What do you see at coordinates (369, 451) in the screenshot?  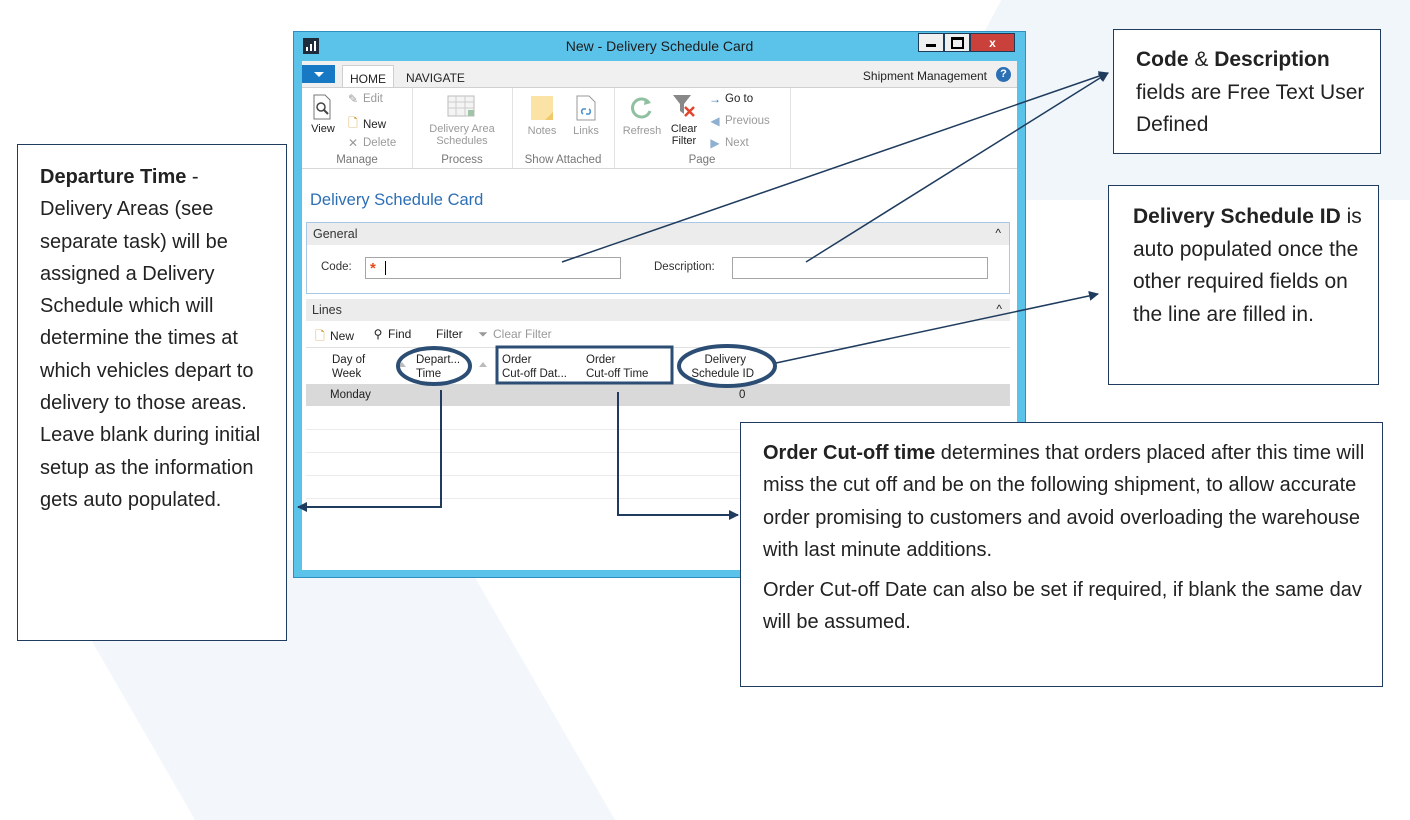 I see `connector-departure-time` at bounding box center [369, 451].